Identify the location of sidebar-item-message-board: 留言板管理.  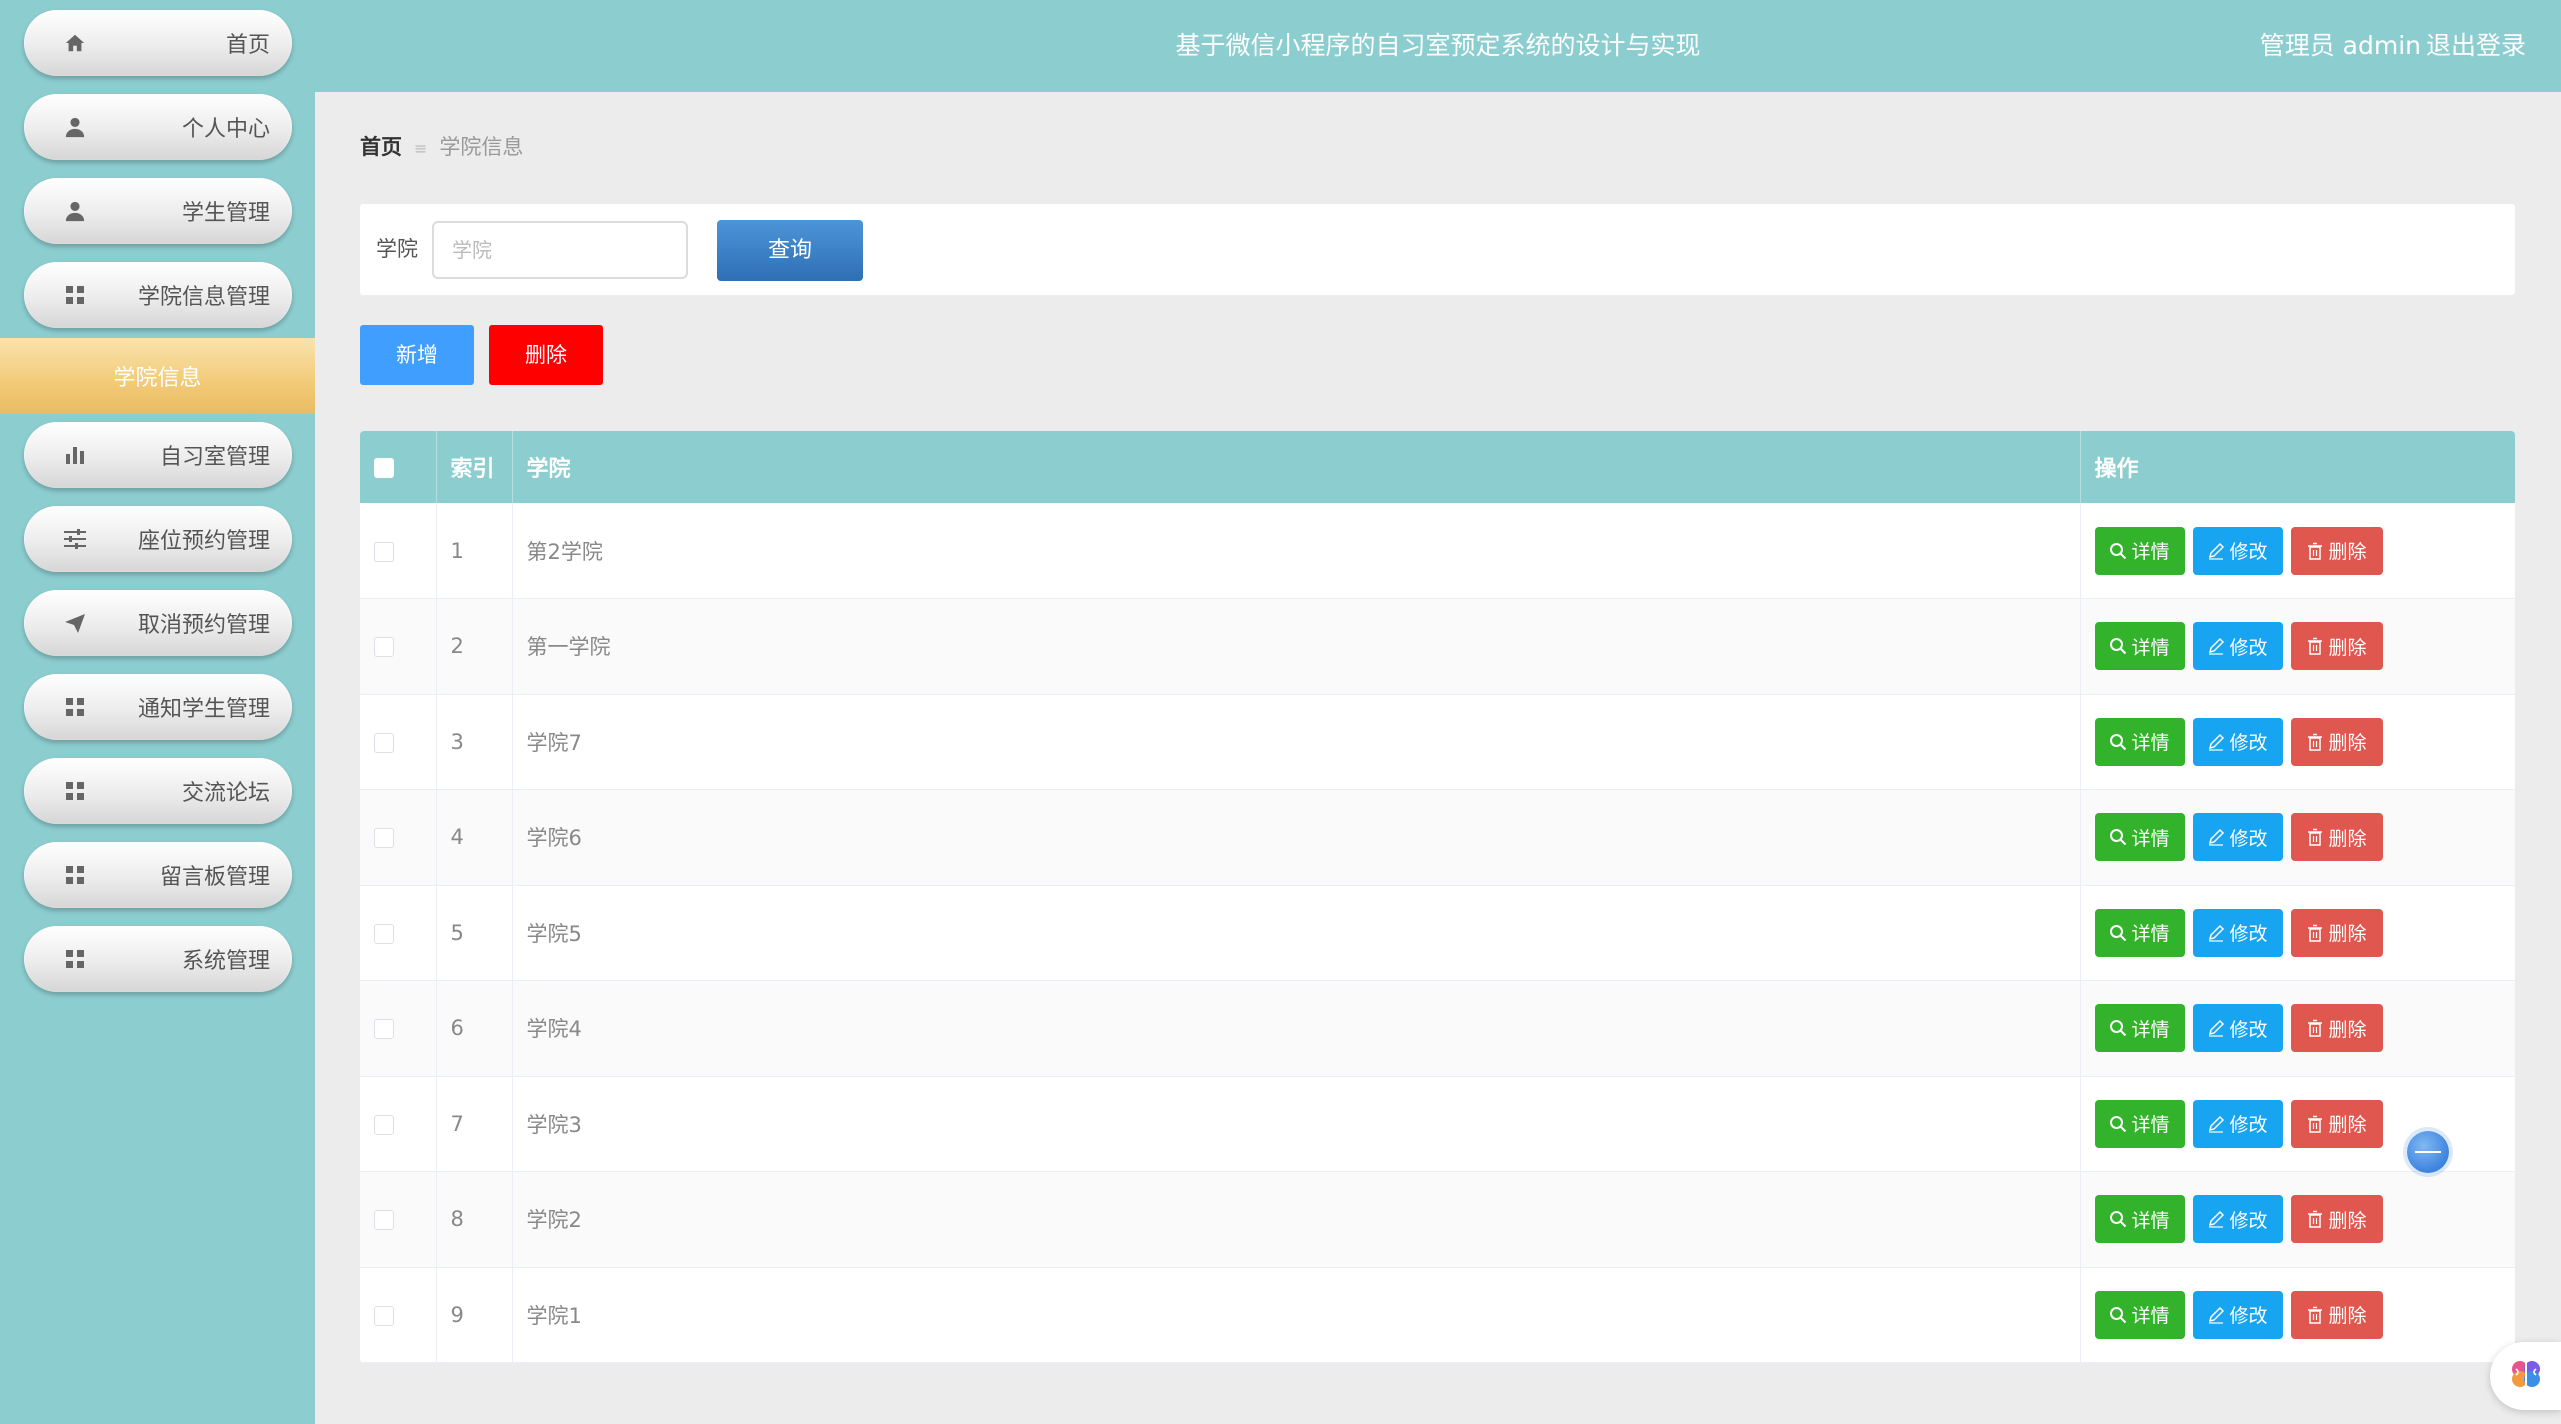
(158, 875).